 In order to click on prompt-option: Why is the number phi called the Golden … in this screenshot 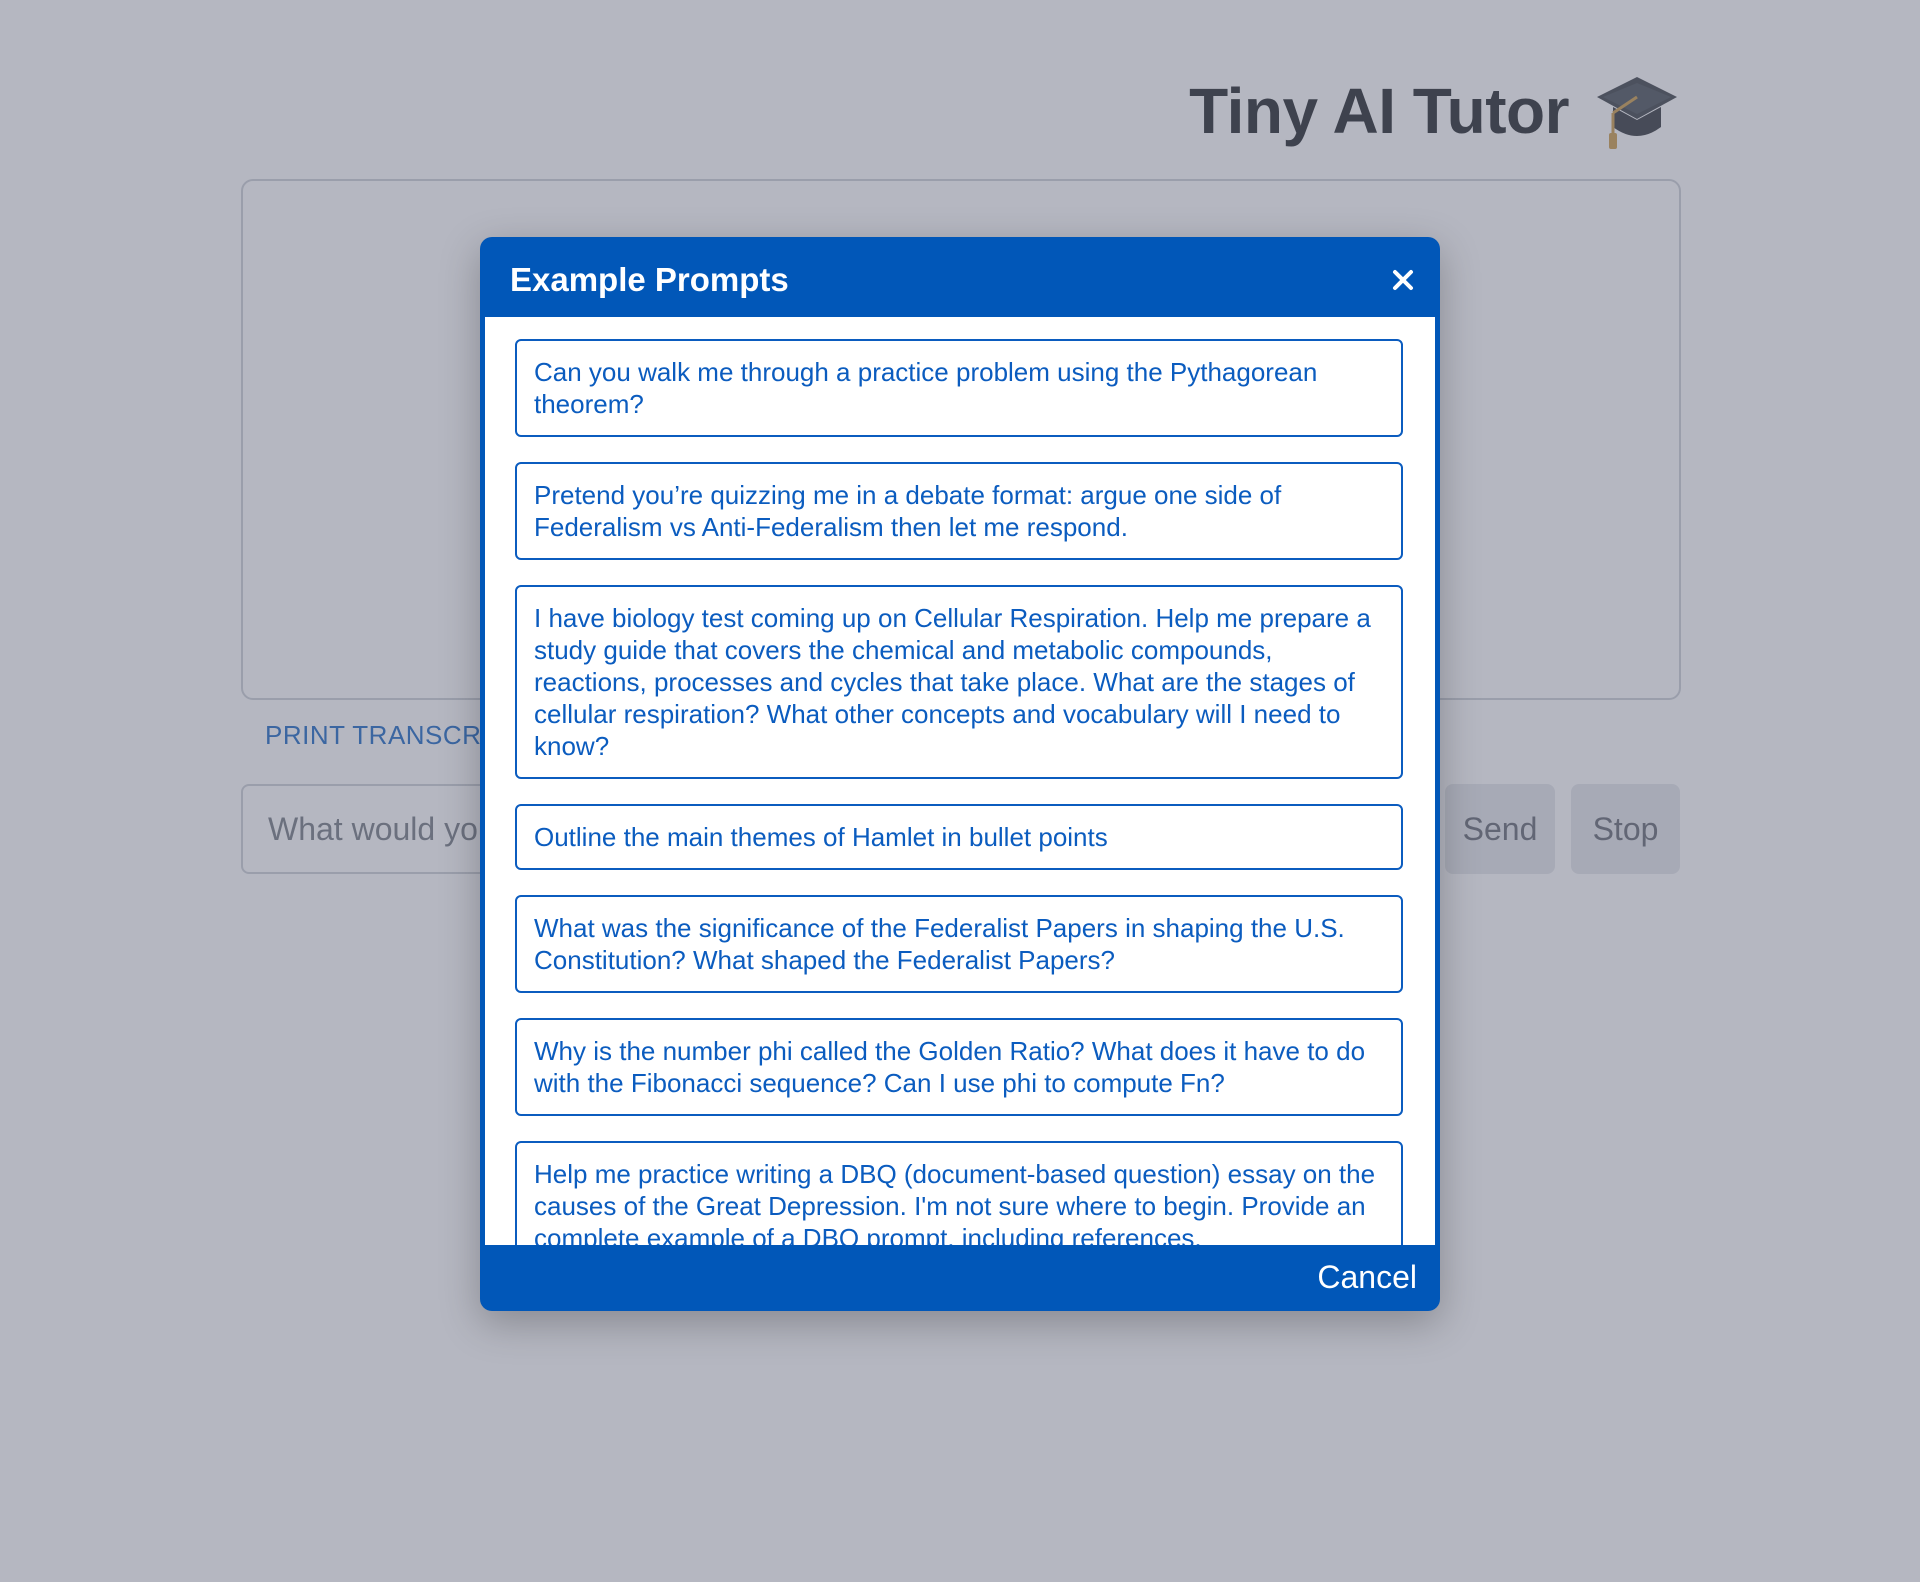, I will do `click(959, 1067)`.